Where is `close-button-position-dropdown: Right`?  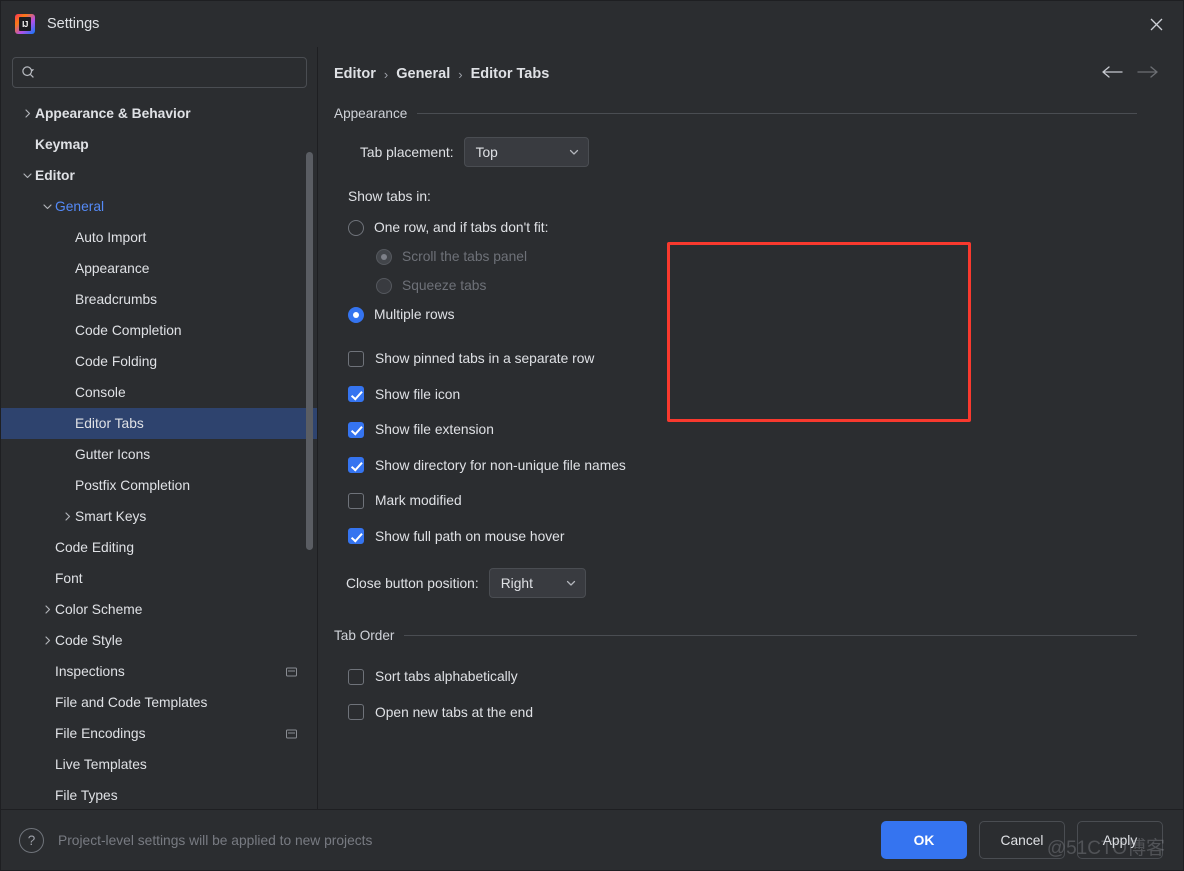
close-button-position-dropdown: Right is located at coordinates (537, 583).